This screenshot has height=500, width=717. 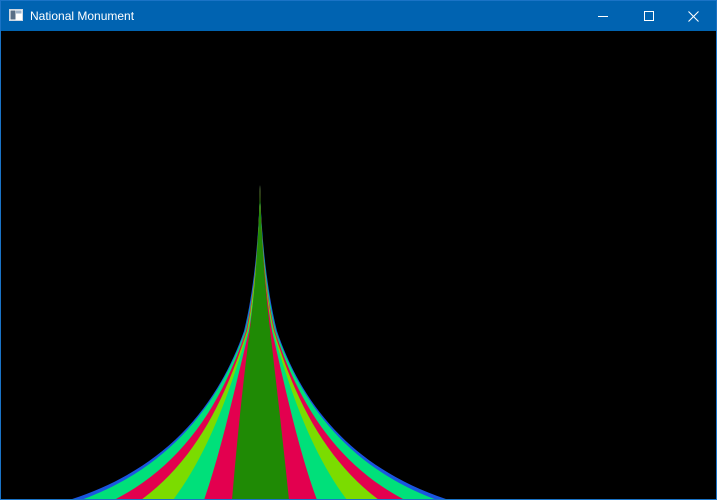 I want to click on minimize-icon, so click(x=603, y=16).